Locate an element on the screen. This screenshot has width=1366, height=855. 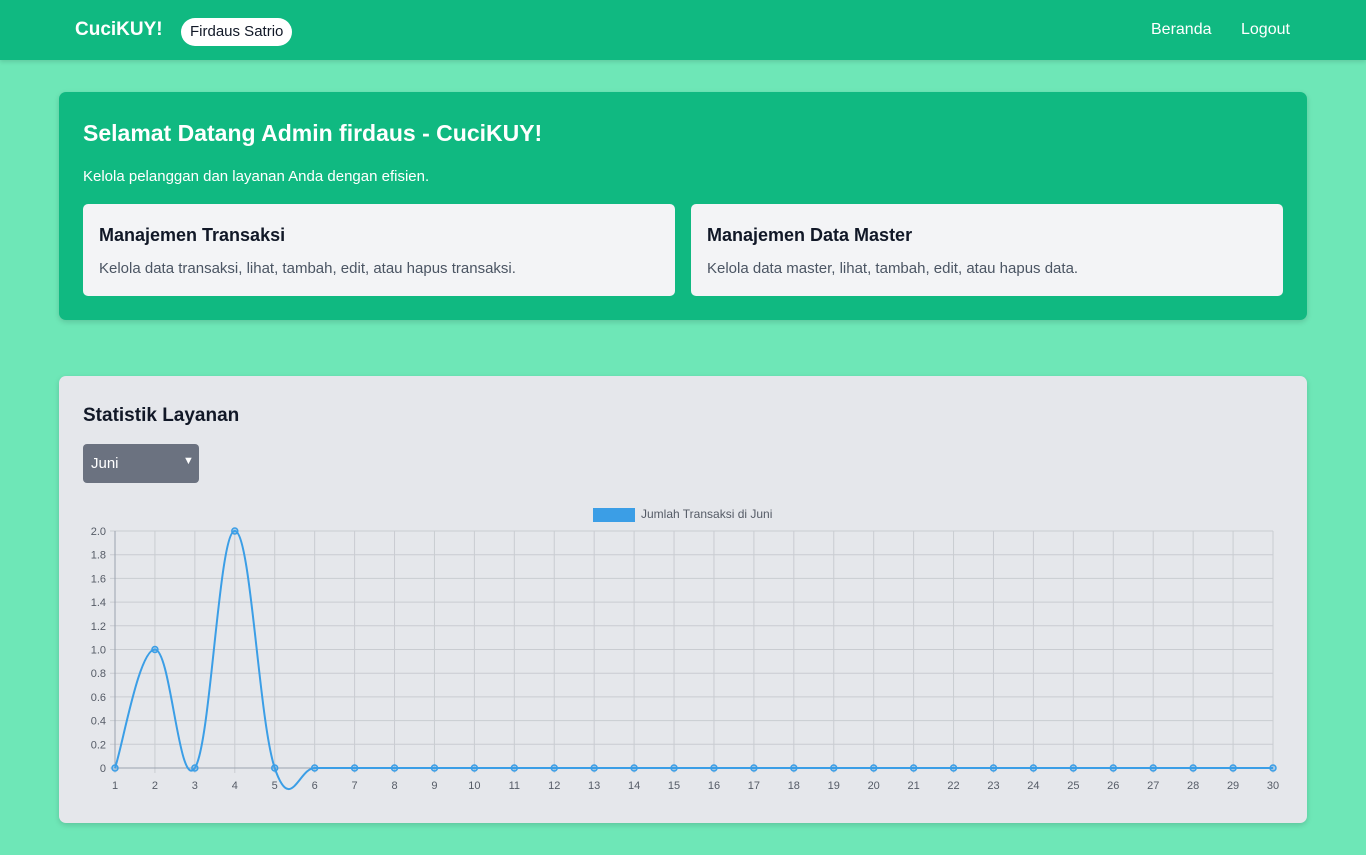
x-tick-label: 30 is located at coordinates (1273, 786).